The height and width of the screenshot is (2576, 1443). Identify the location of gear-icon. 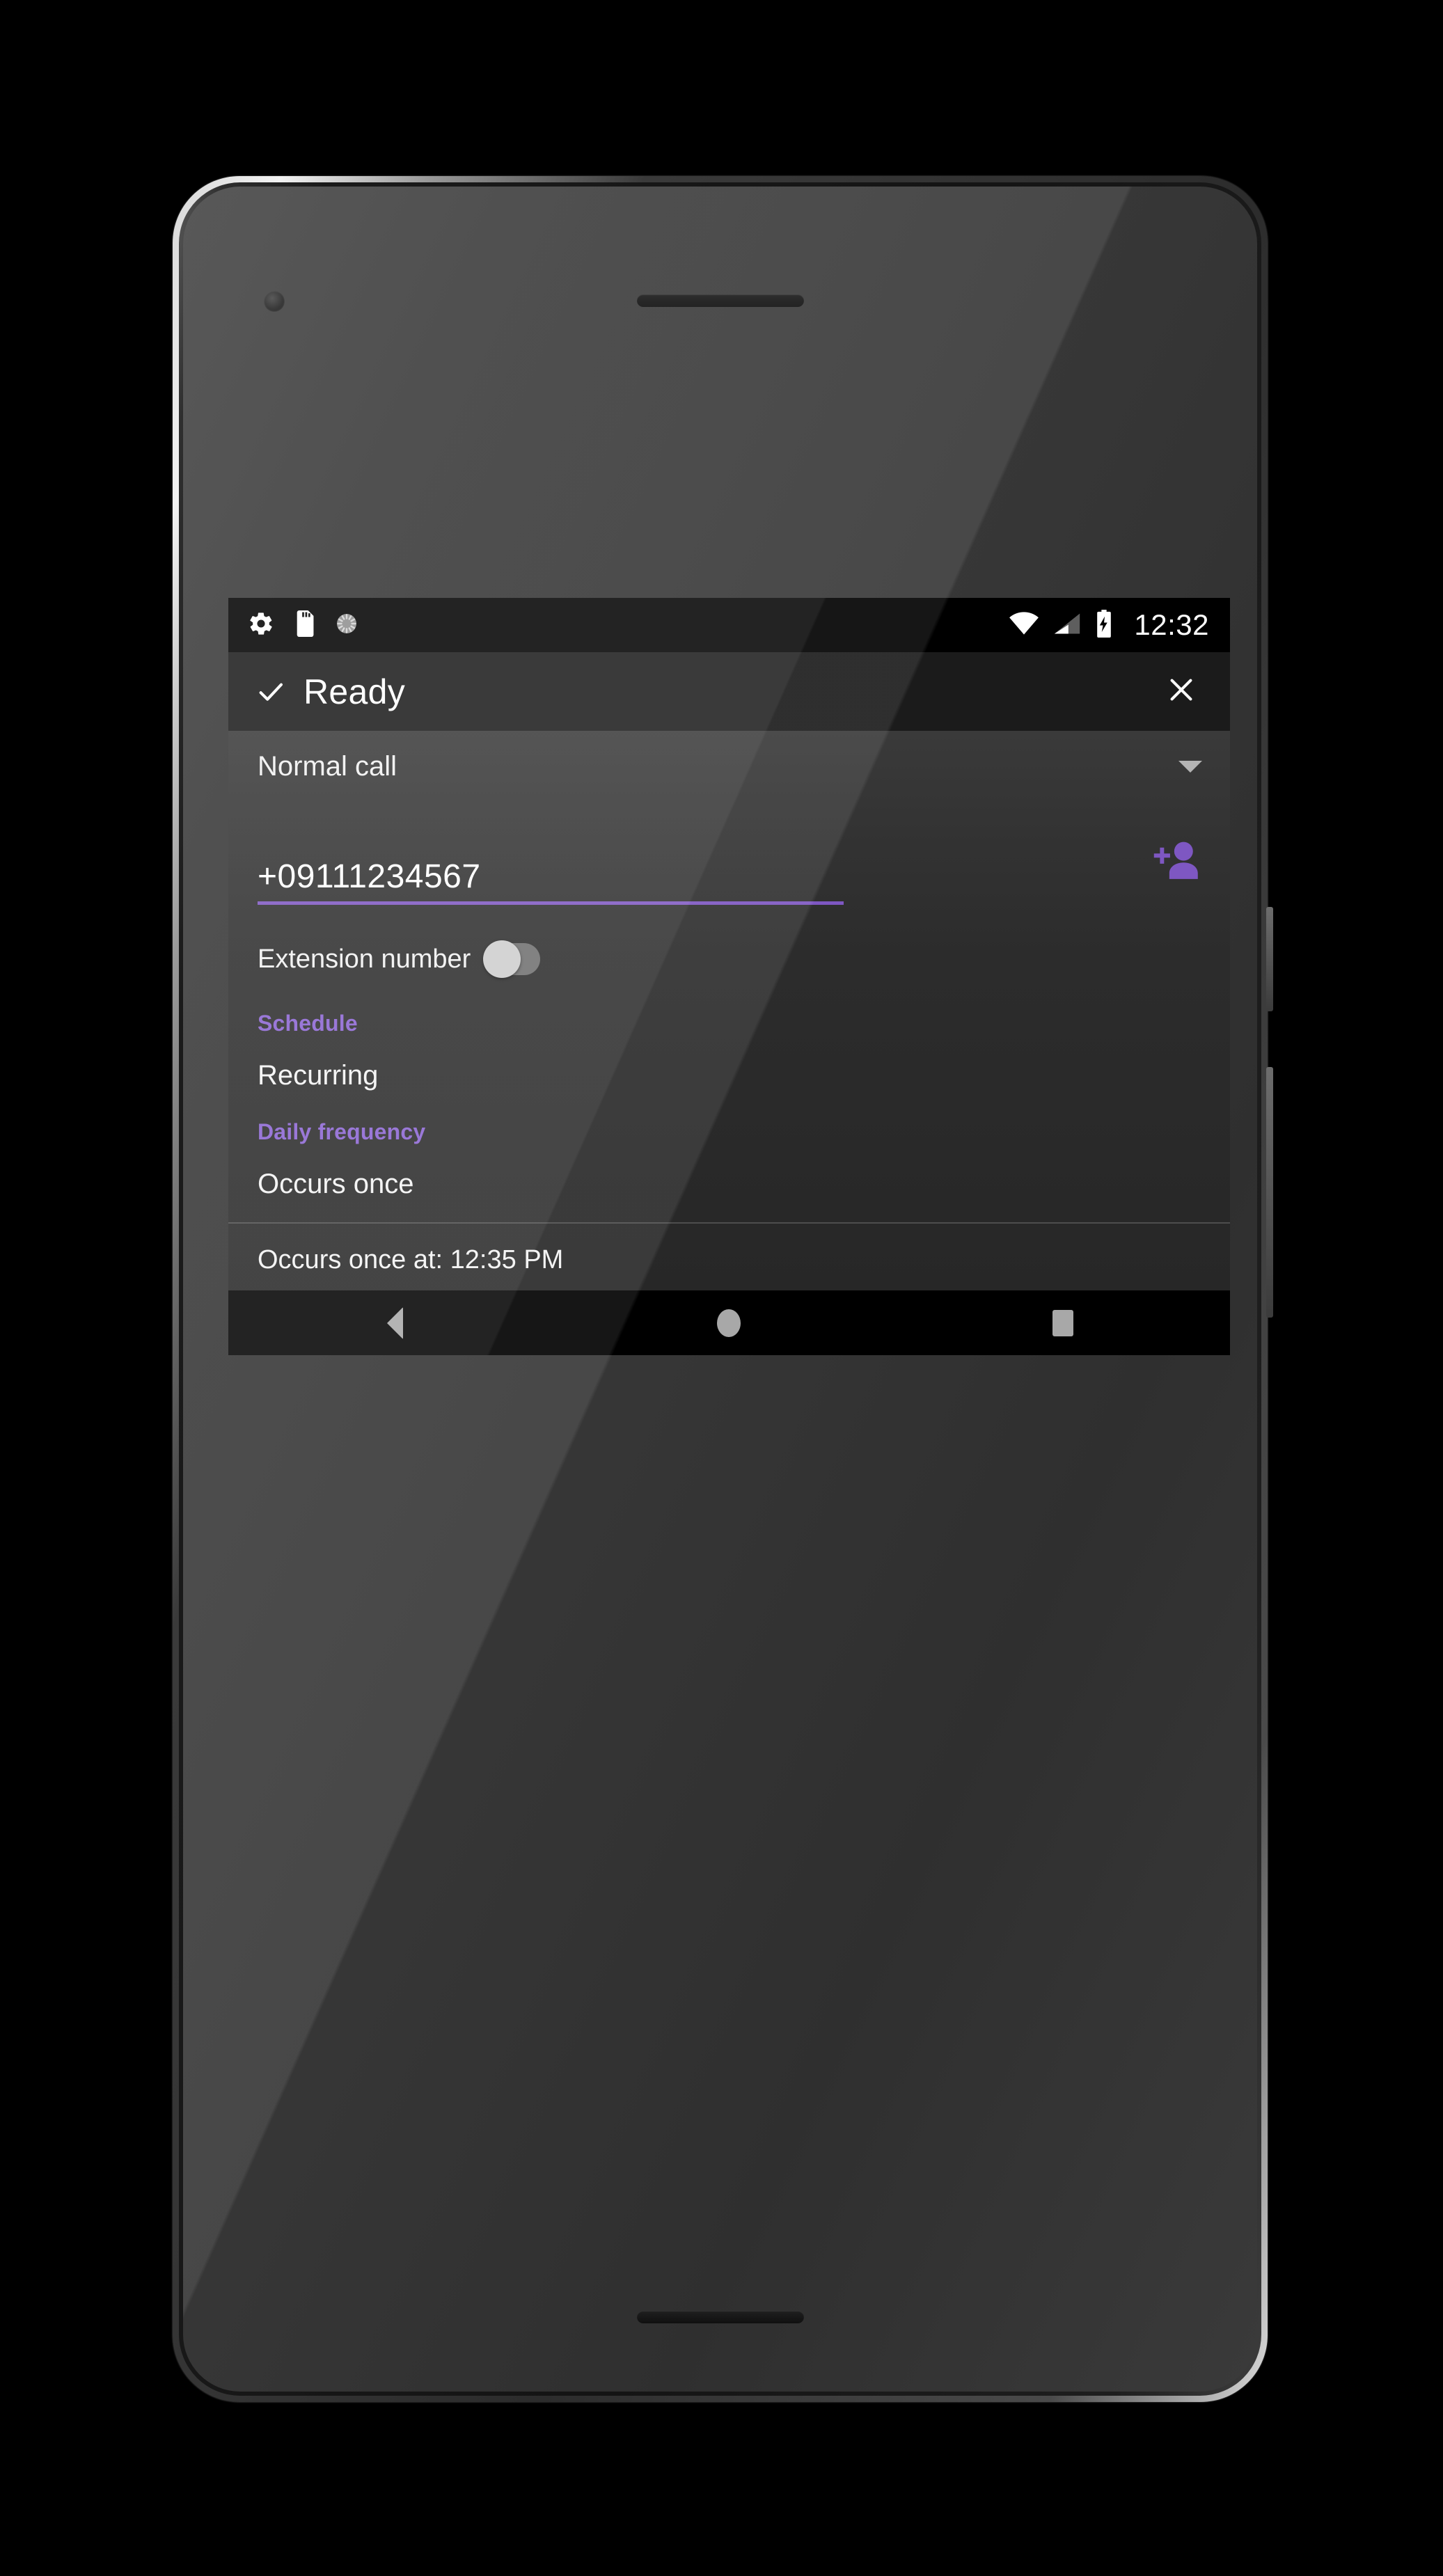
(261, 625).